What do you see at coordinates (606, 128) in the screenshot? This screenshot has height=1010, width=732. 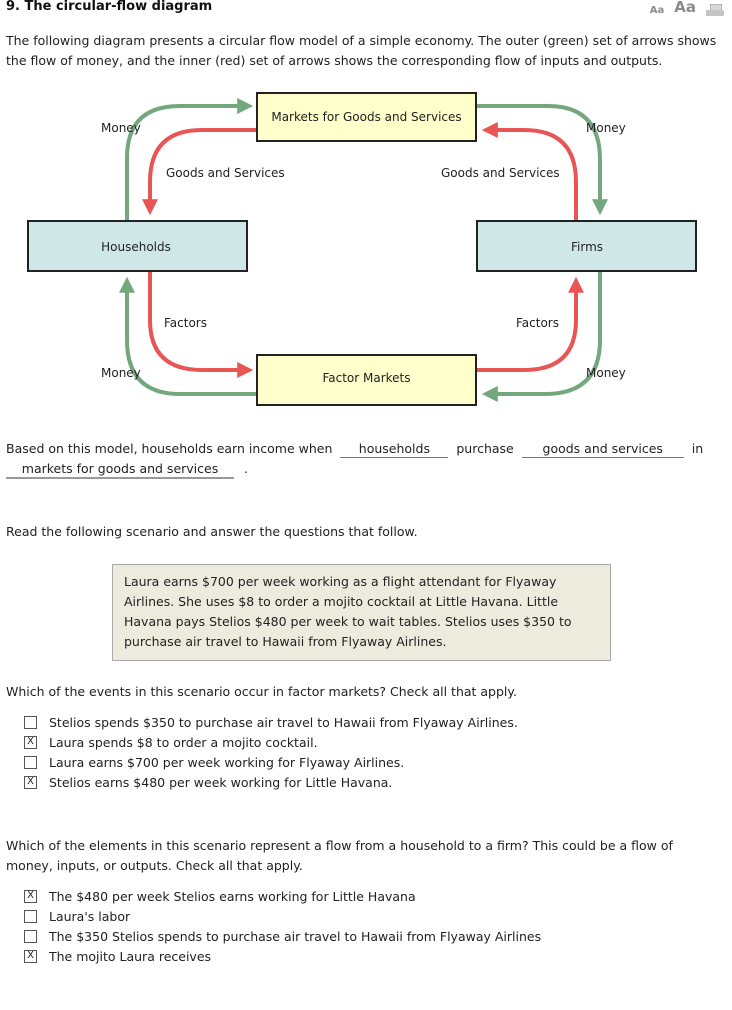 I see `money-label-top-right: Money` at bounding box center [606, 128].